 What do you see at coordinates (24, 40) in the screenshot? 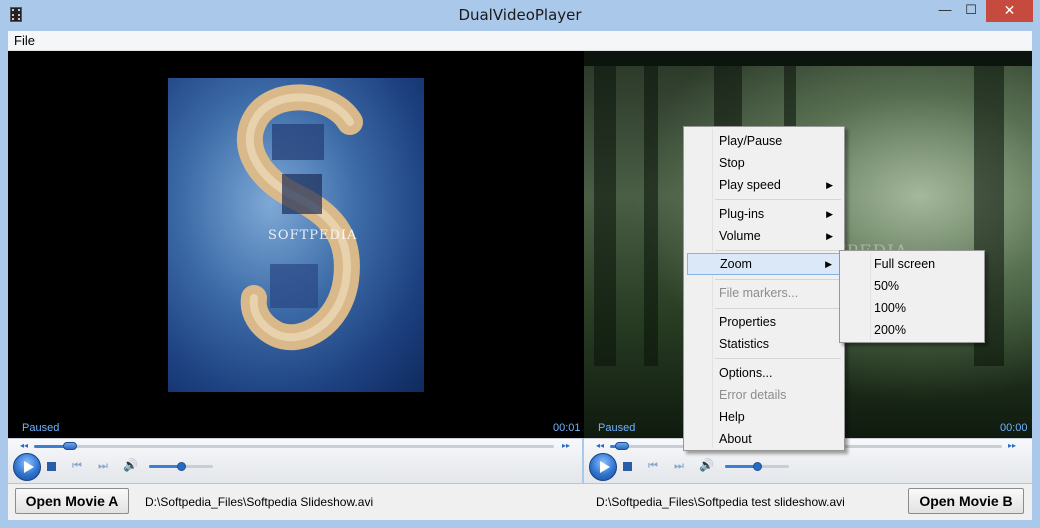
I see `menu-file: File` at bounding box center [24, 40].